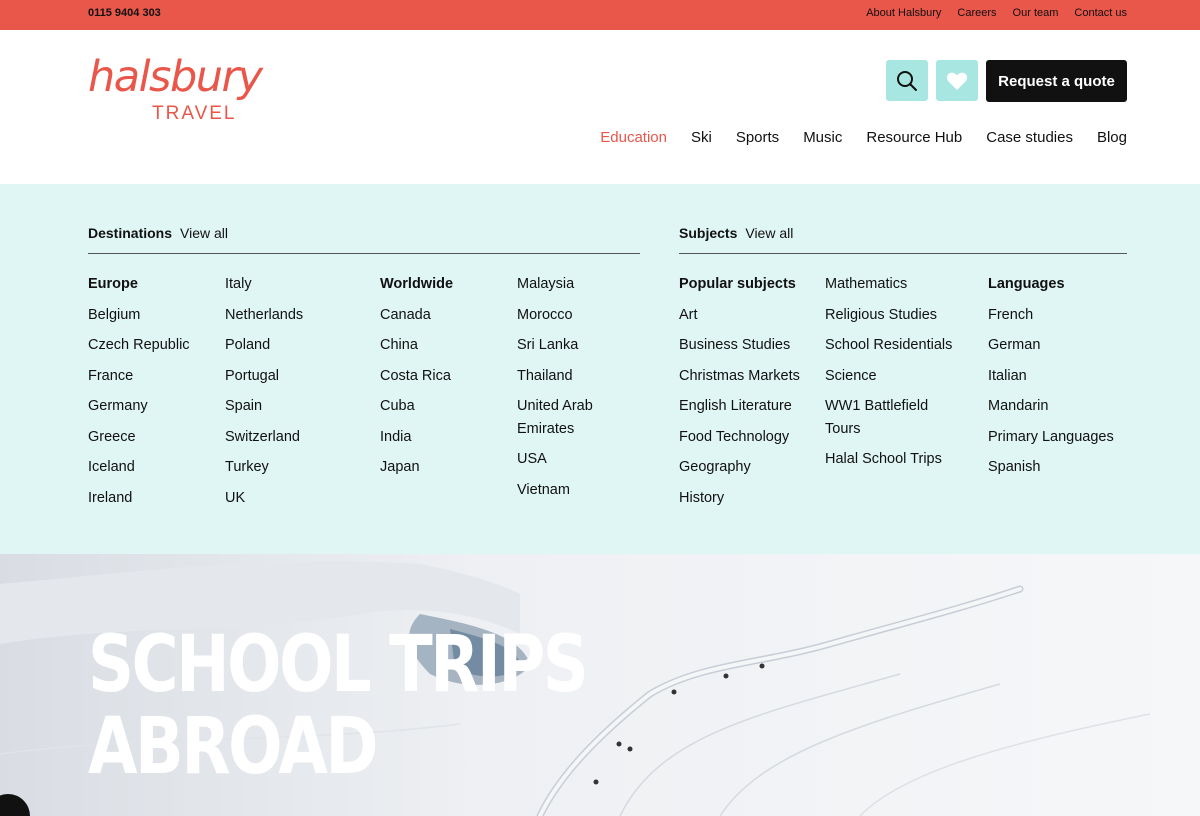  What do you see at coordinates (1112, 137) in the screenshot?
I see `nav-blog: Blog` at bounding box center [1112, 137].